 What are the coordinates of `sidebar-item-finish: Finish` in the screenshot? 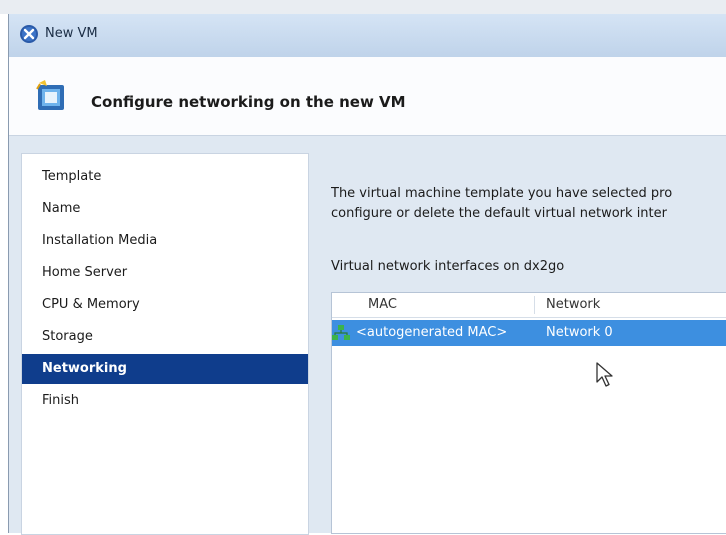 It's located at (165, 401).